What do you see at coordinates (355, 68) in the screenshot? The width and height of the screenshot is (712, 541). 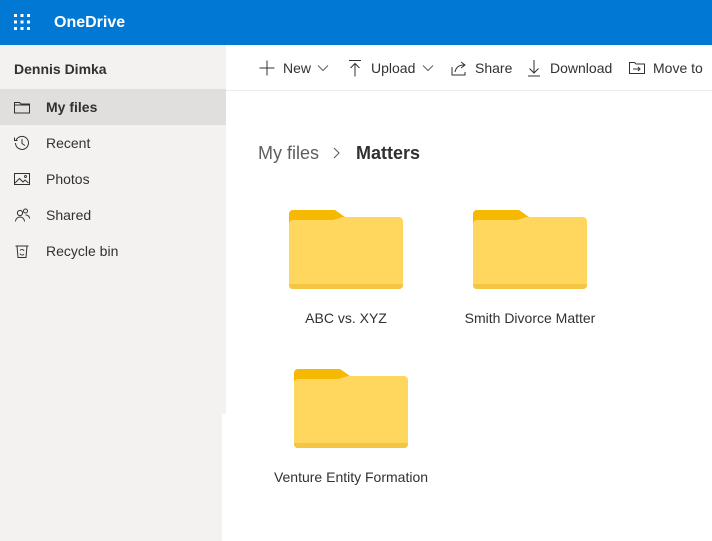 I see `upload-icon` at bounding box center [355, 68].